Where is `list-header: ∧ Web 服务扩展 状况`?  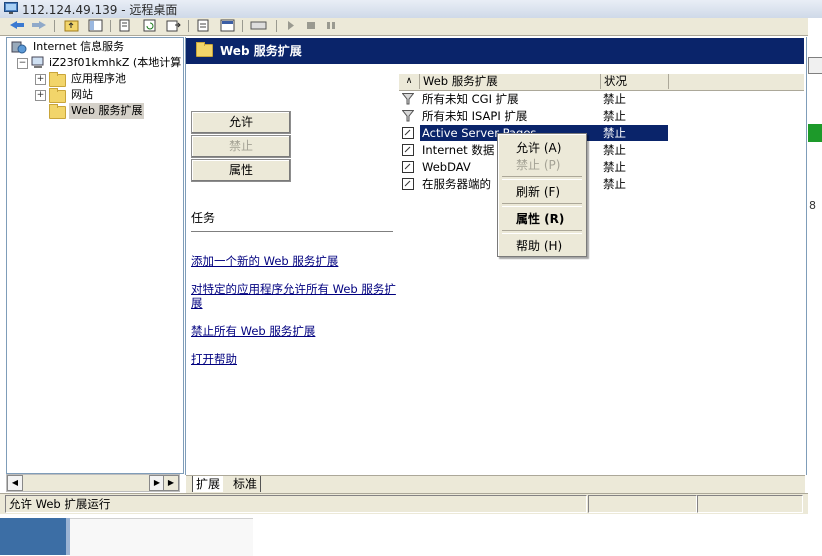 list-header: ∧ Web 服务扩展 状况 is located at coordinates (601, 82).